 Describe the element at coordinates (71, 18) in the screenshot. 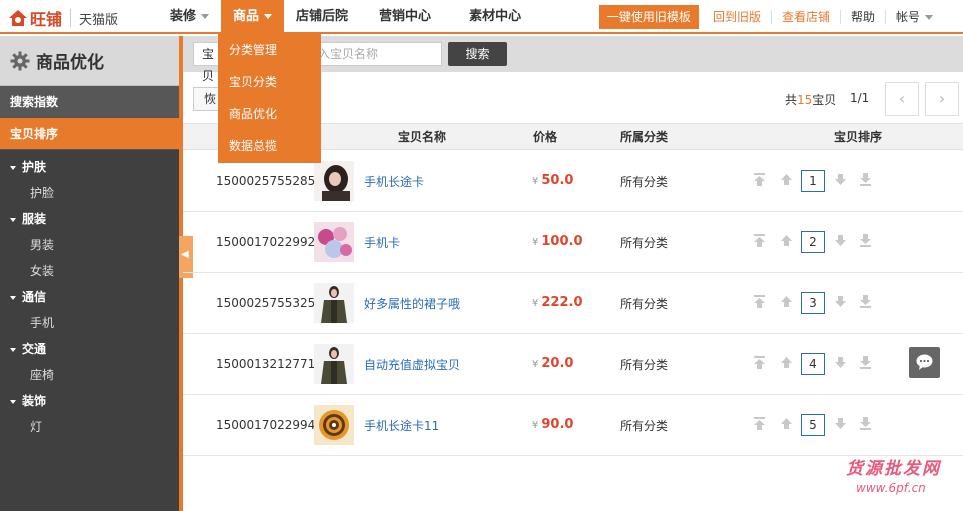

I see `divider` at that location.